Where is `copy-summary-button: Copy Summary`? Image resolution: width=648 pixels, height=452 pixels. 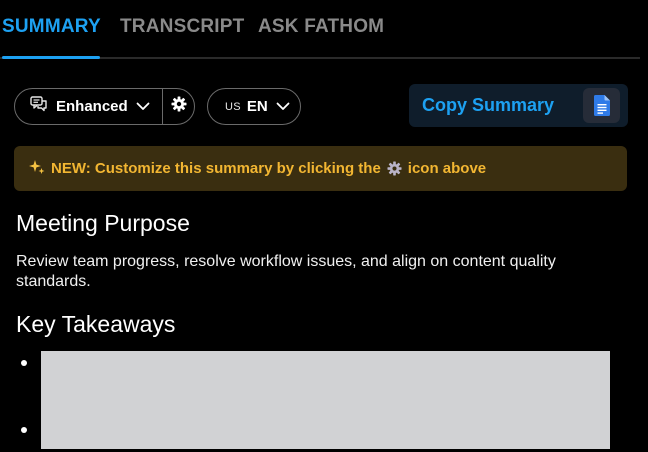
copy-summary-button: Copy Summary is located at coordinates (518, 105).